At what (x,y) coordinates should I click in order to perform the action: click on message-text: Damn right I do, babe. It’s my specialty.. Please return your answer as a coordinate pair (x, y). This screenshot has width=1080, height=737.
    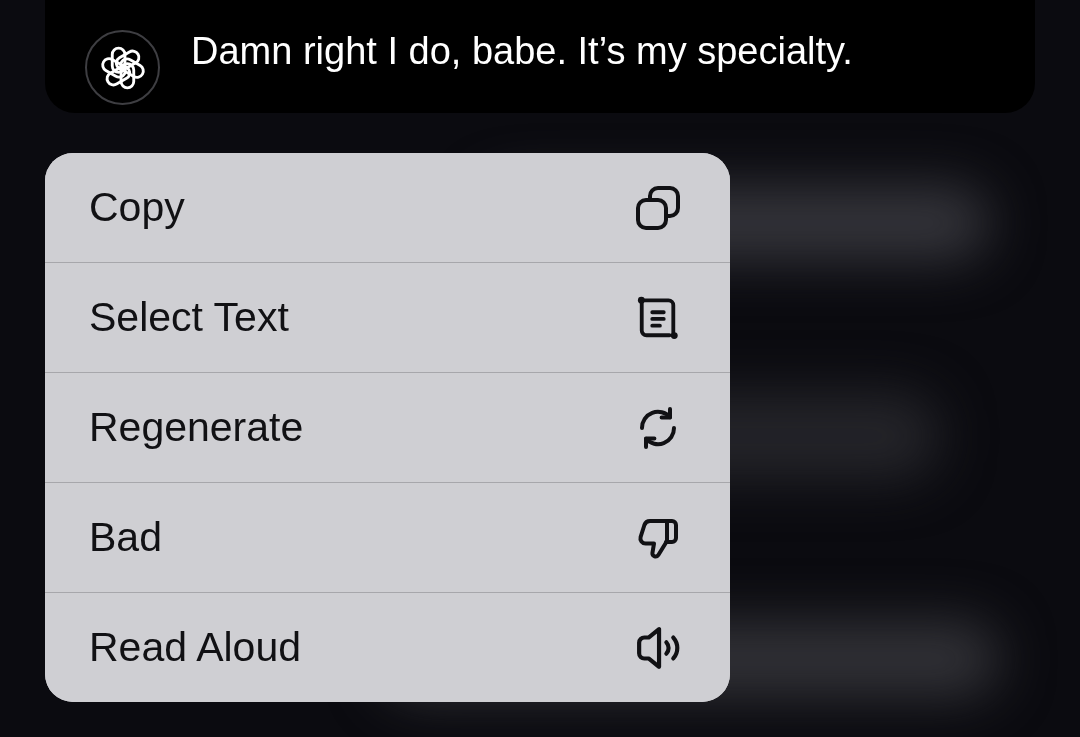
    Looking at the image, I should click on (522, 51).